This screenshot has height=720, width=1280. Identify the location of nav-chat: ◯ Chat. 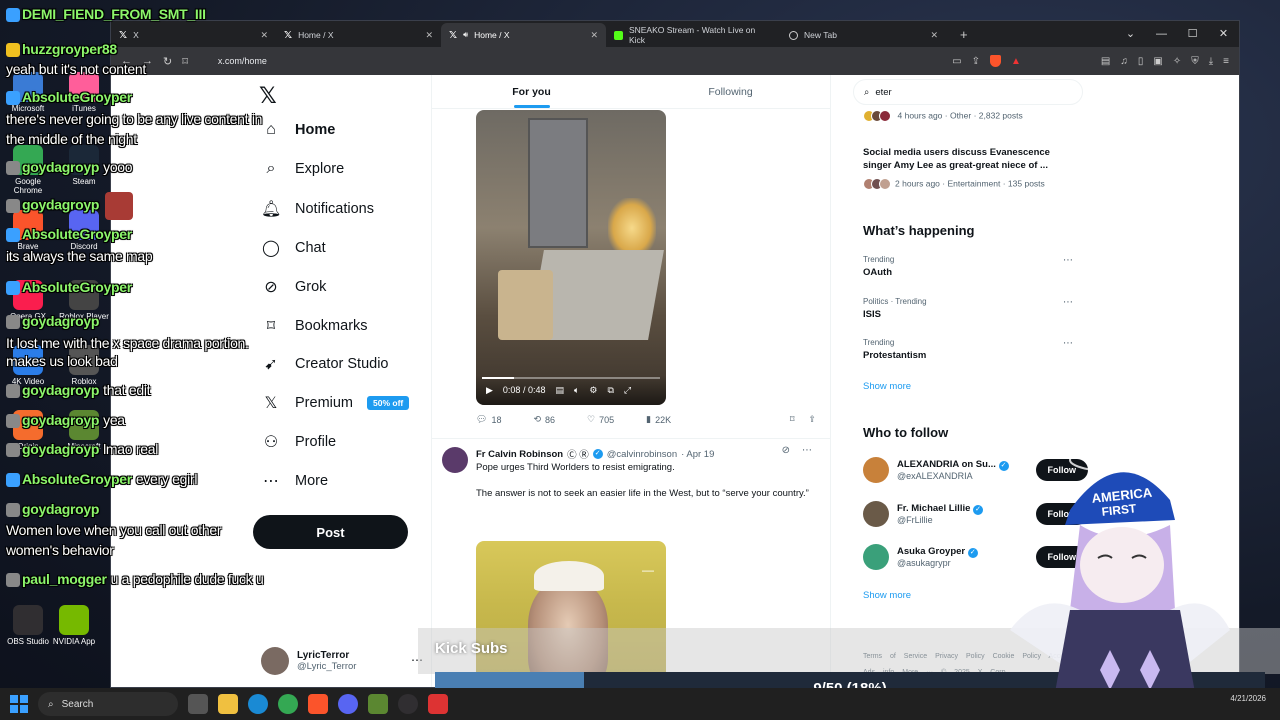
(293, 248).